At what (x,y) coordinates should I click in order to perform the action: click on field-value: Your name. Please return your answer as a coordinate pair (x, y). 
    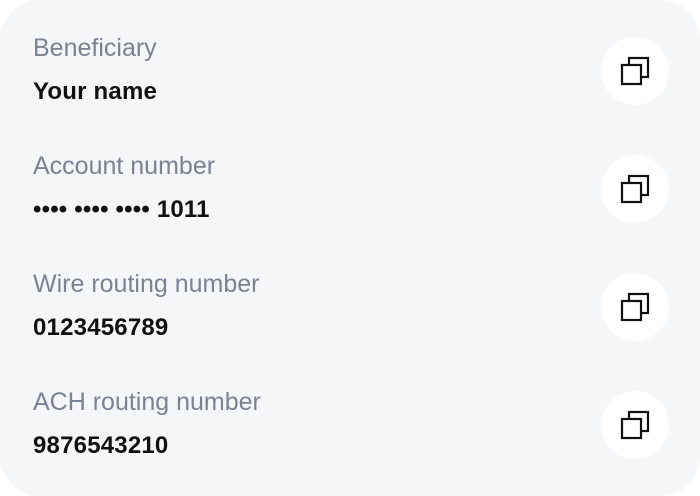
    Looking at the image, I should click on (95, 91).